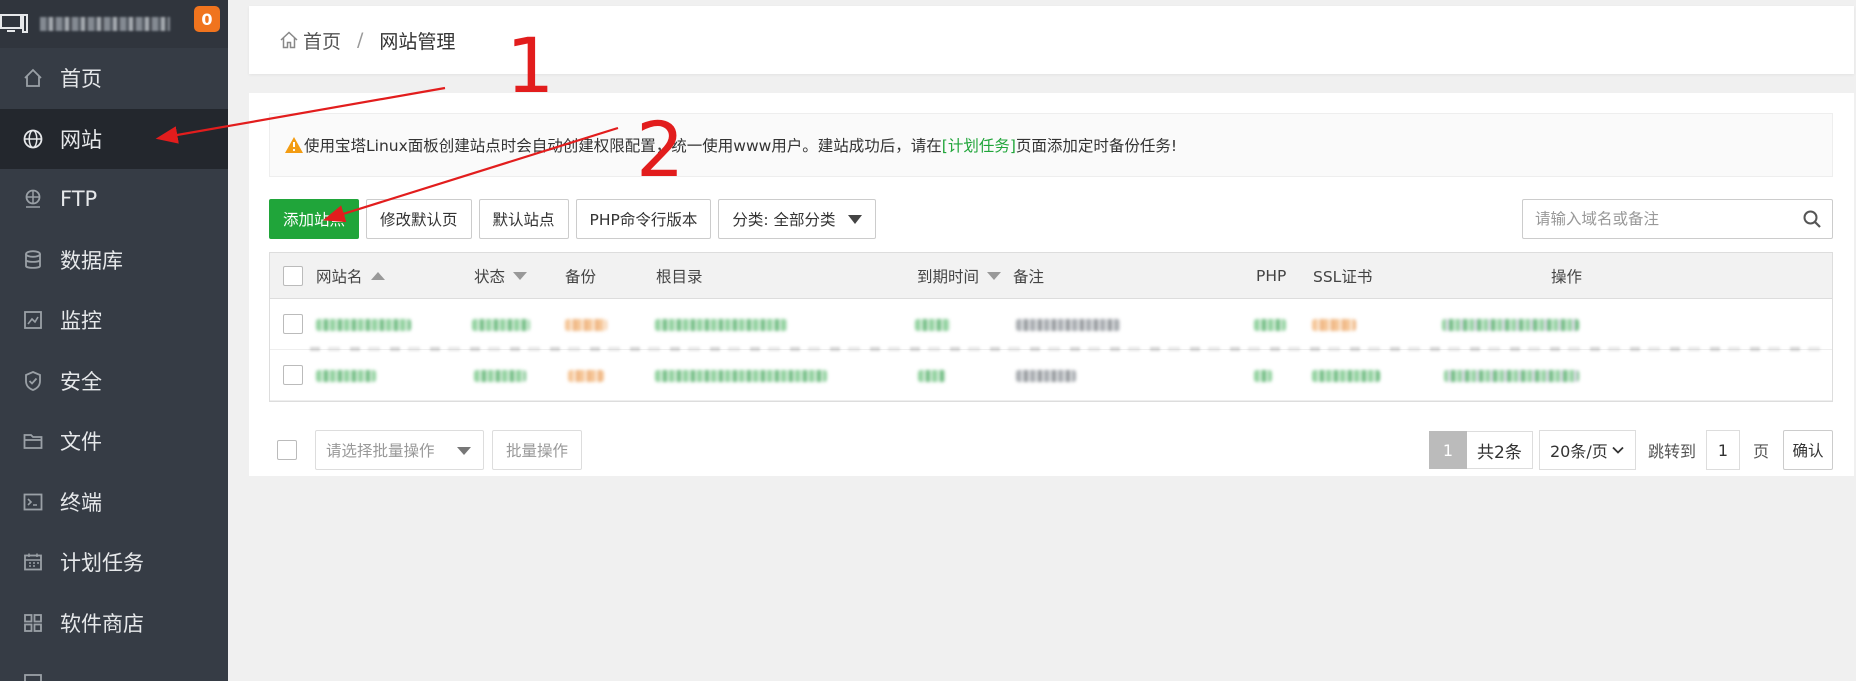 Image resolution: width=1856 pixels, height=681 pixels. I want to click on column-label: SSL证书, so click(1343, 276).